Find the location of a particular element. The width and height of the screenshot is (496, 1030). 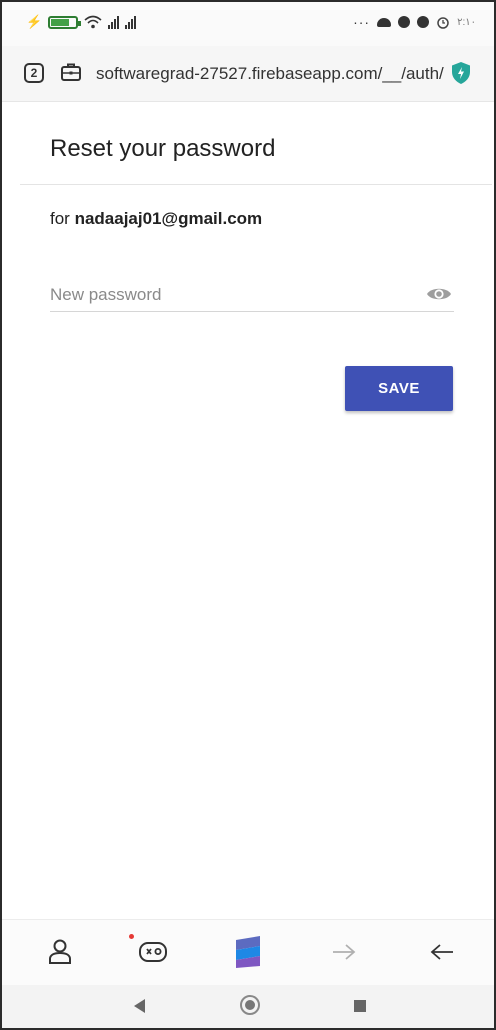

eye-icon is located at coordinates (439, 294).